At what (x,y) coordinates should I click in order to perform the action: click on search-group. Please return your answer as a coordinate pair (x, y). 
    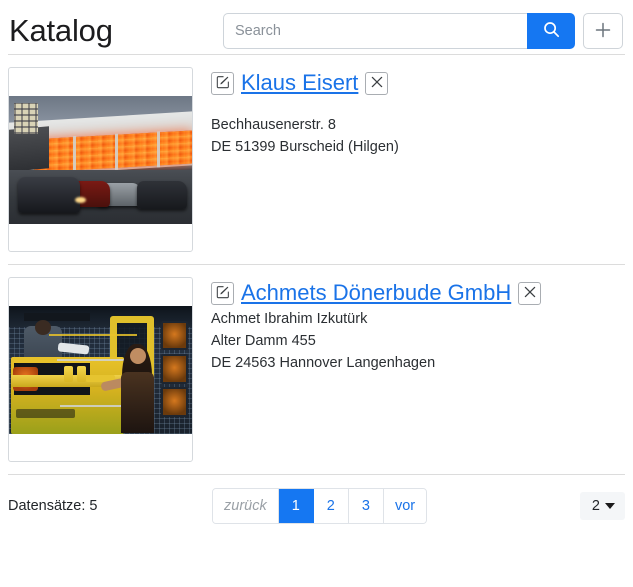
    Looking at the image, I should click on (399, 31).